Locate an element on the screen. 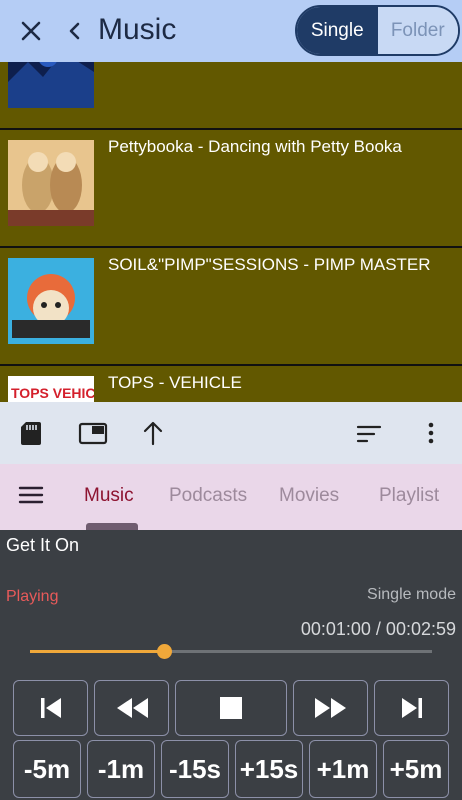  fast-forward-icon is located at coordinates (330, 708).